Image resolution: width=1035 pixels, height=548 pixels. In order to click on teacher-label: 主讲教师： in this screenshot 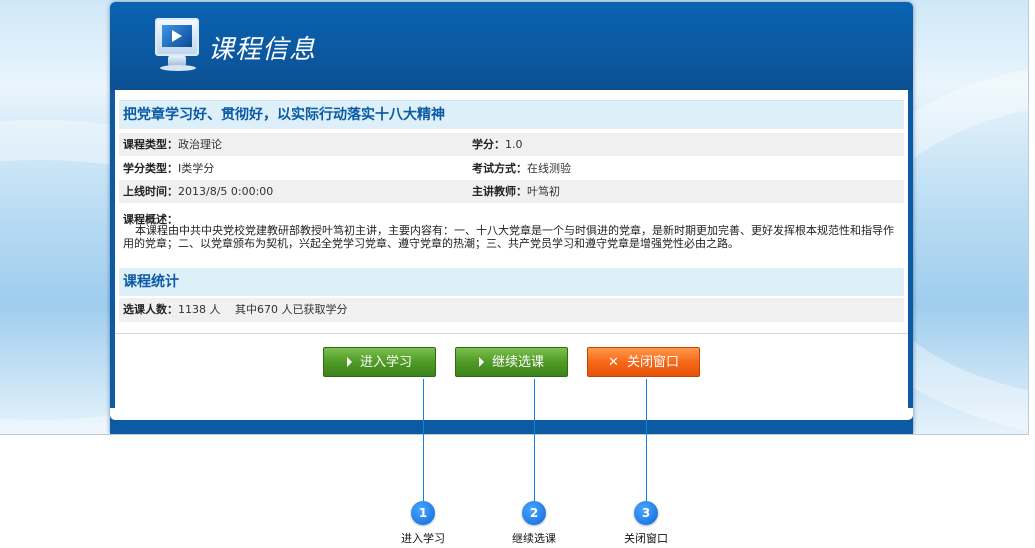, I will do `click(499, 191)`.